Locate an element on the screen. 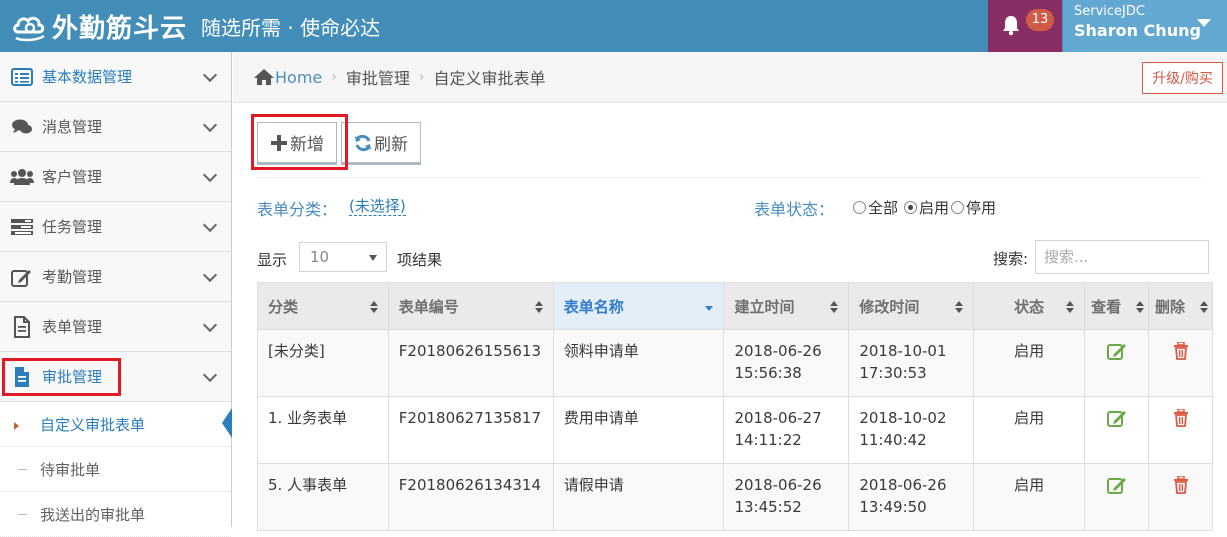 The height and width of the screenshot is (537, 1227). sort-desc-icon is located at coordinates (709, 308).